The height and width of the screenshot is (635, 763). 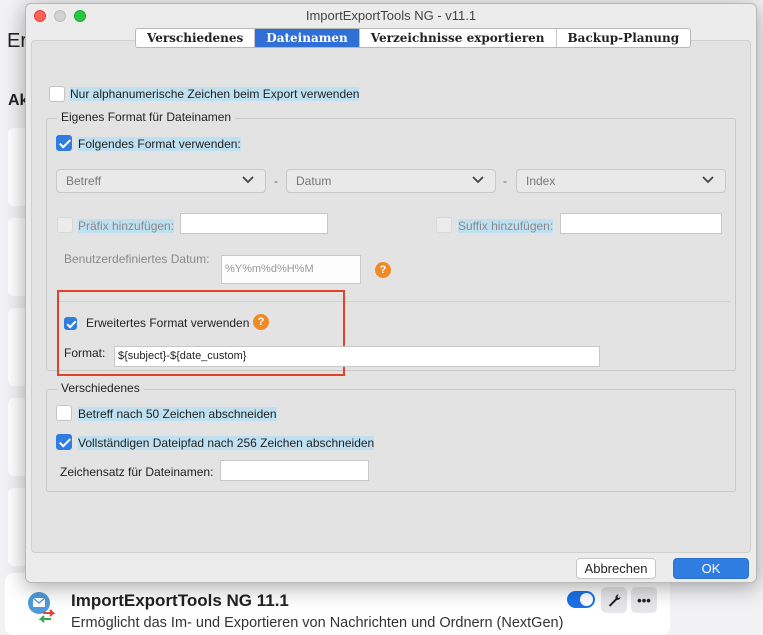 I want to click on addon-name: ImportExportTools NG 11.1, so click(x=180, y=600).